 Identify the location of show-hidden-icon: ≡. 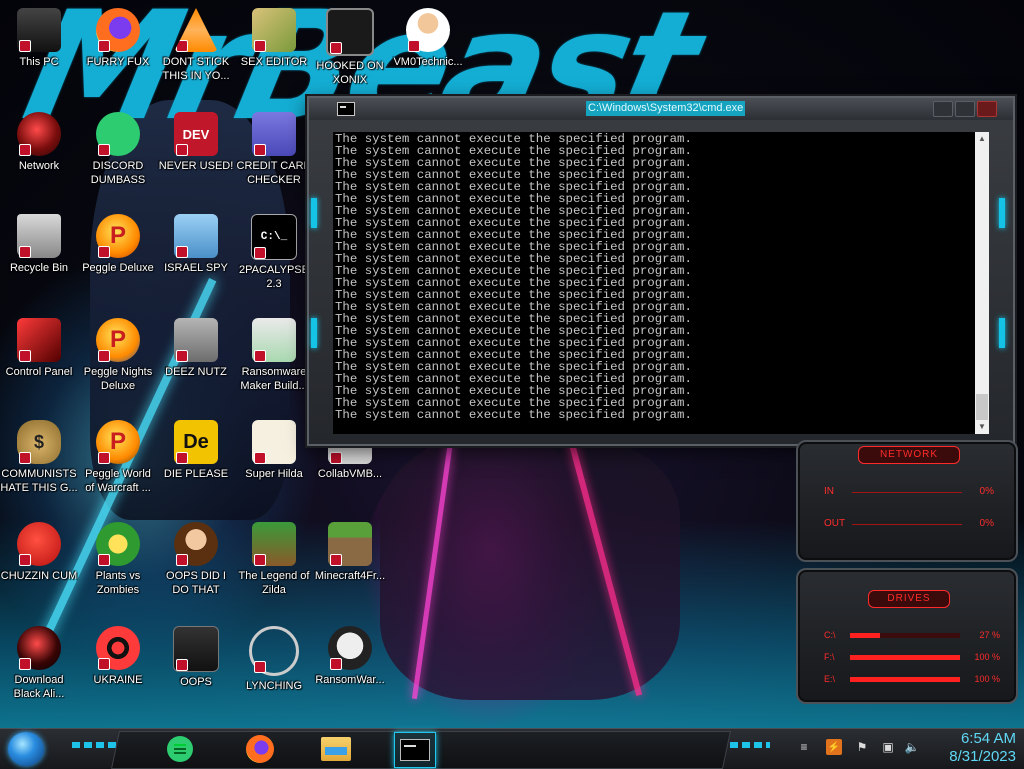
(804, 747).